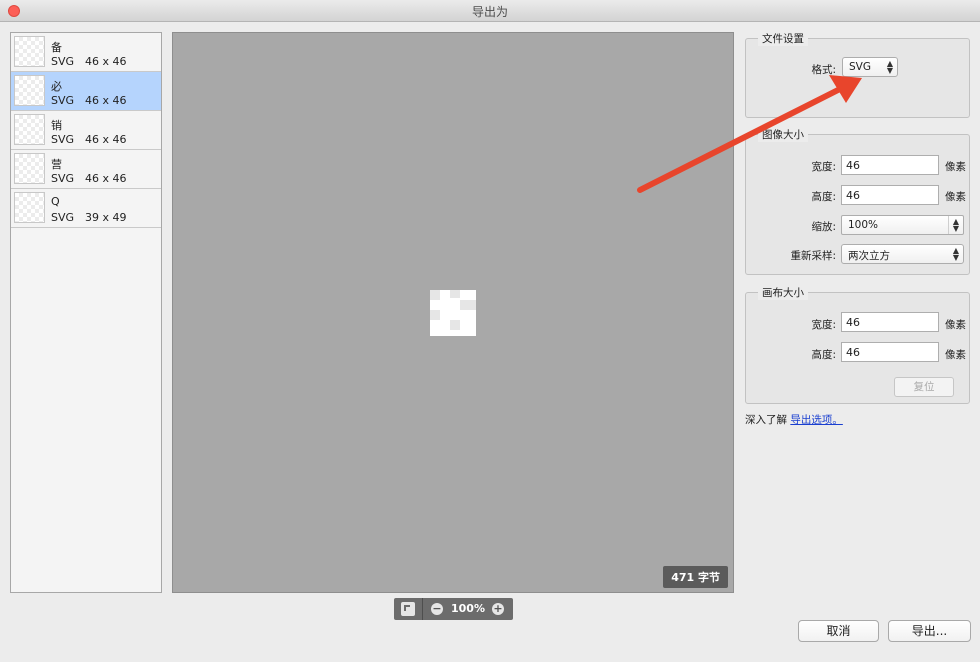 This screenshot has width=980, height=662. Describe the element at coordinates (955, 197) in the screenshot. I see `image-height-unit: 像素` at that location.